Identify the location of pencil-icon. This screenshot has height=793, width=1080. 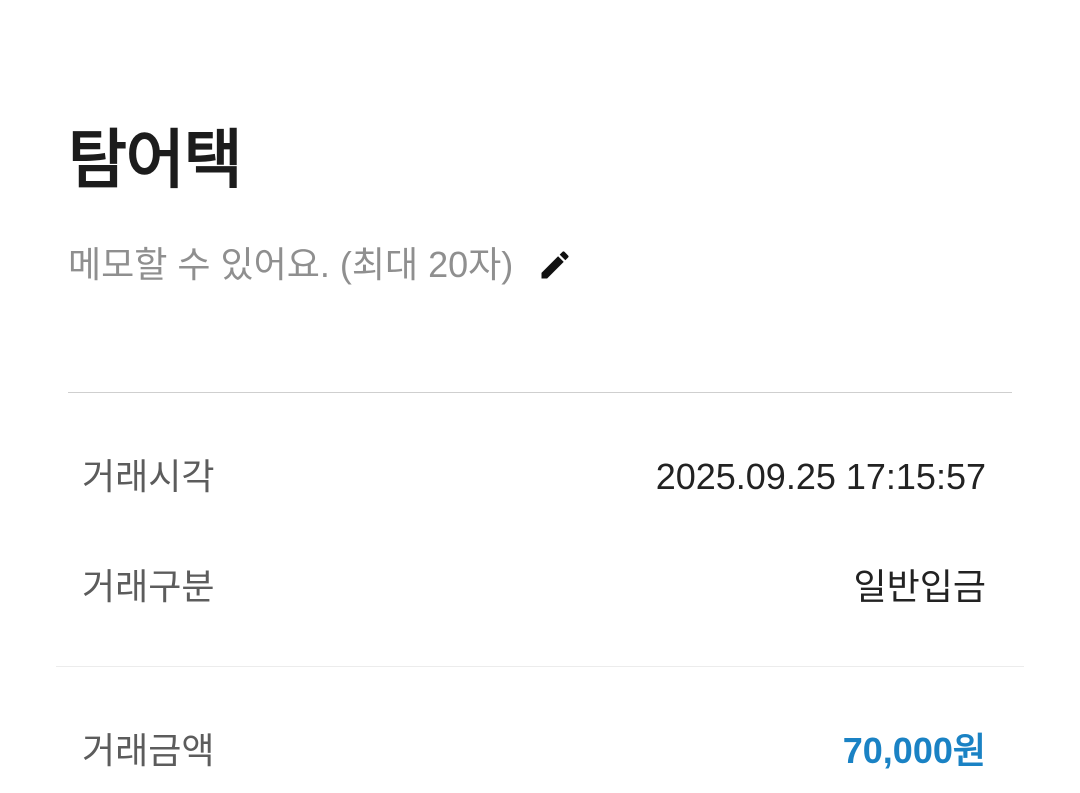
(555, 265).